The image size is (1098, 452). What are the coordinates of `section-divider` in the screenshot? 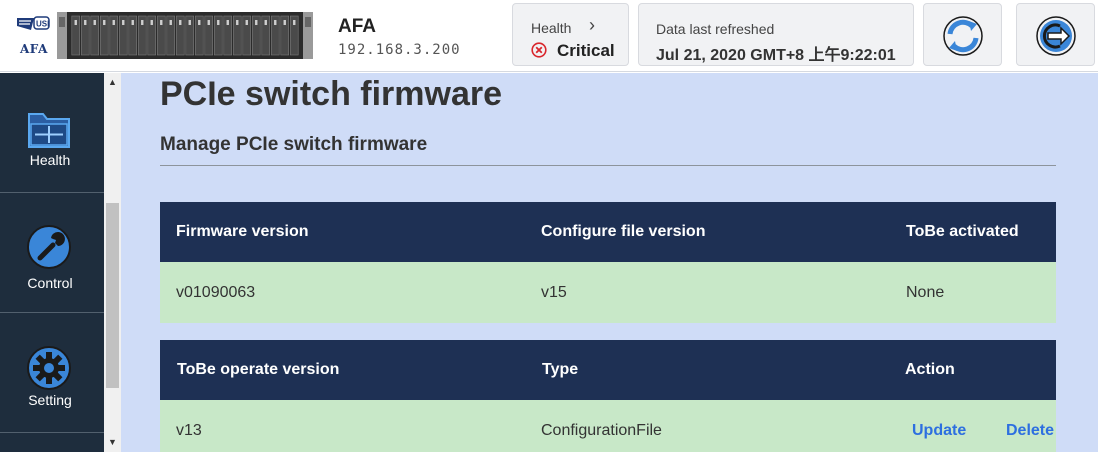 It's located at (608, 165).